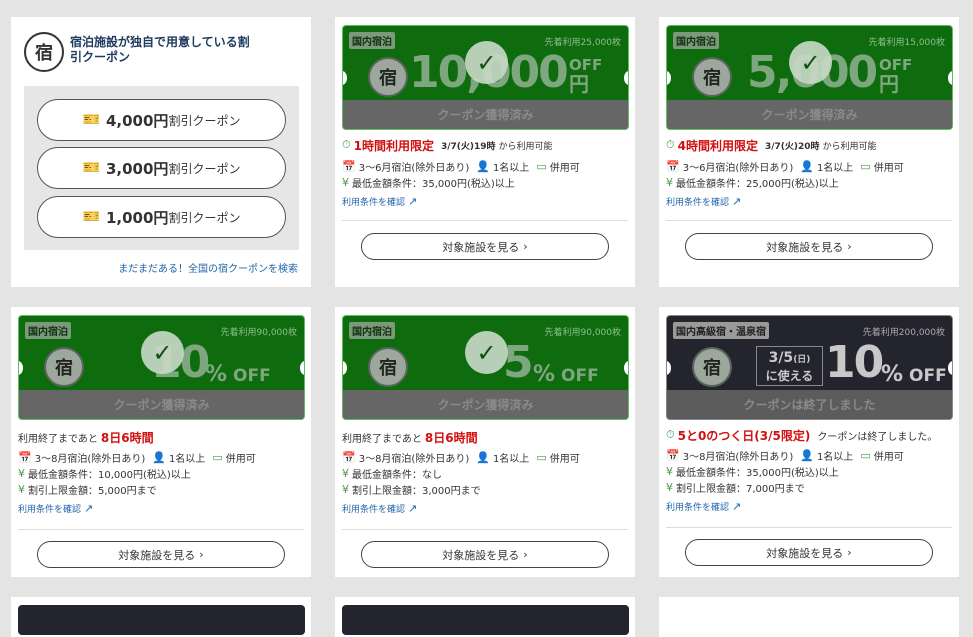 This screenshot has height=637, width=973. Describe the element at coordinates (717, 145) in the screenshot. I see `headline-red: 4時間利用限定` at that location.